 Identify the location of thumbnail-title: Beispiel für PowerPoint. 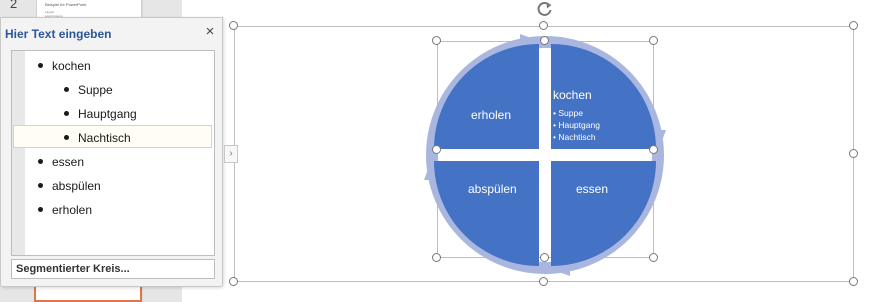
(66, 4).